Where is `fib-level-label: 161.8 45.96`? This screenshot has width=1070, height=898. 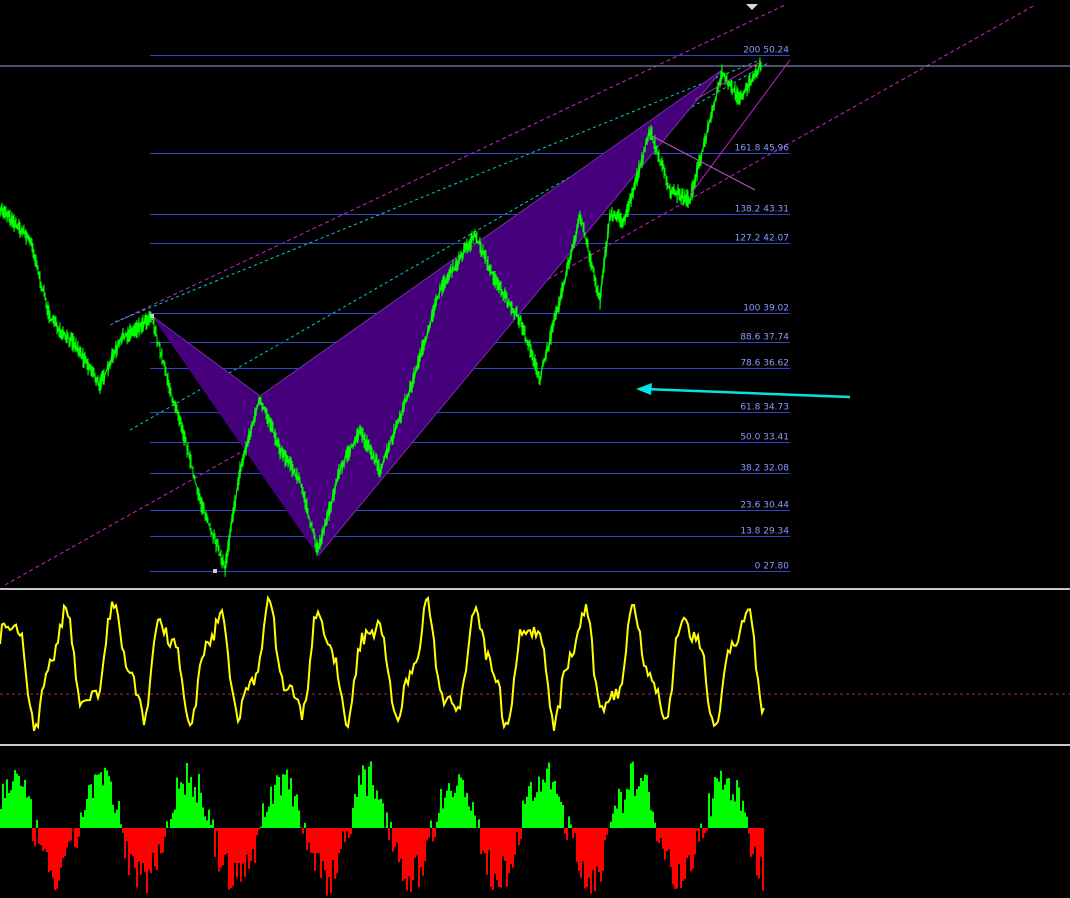
fib-level-label: 161.8 45.96 is located at coordinates (762, 149).